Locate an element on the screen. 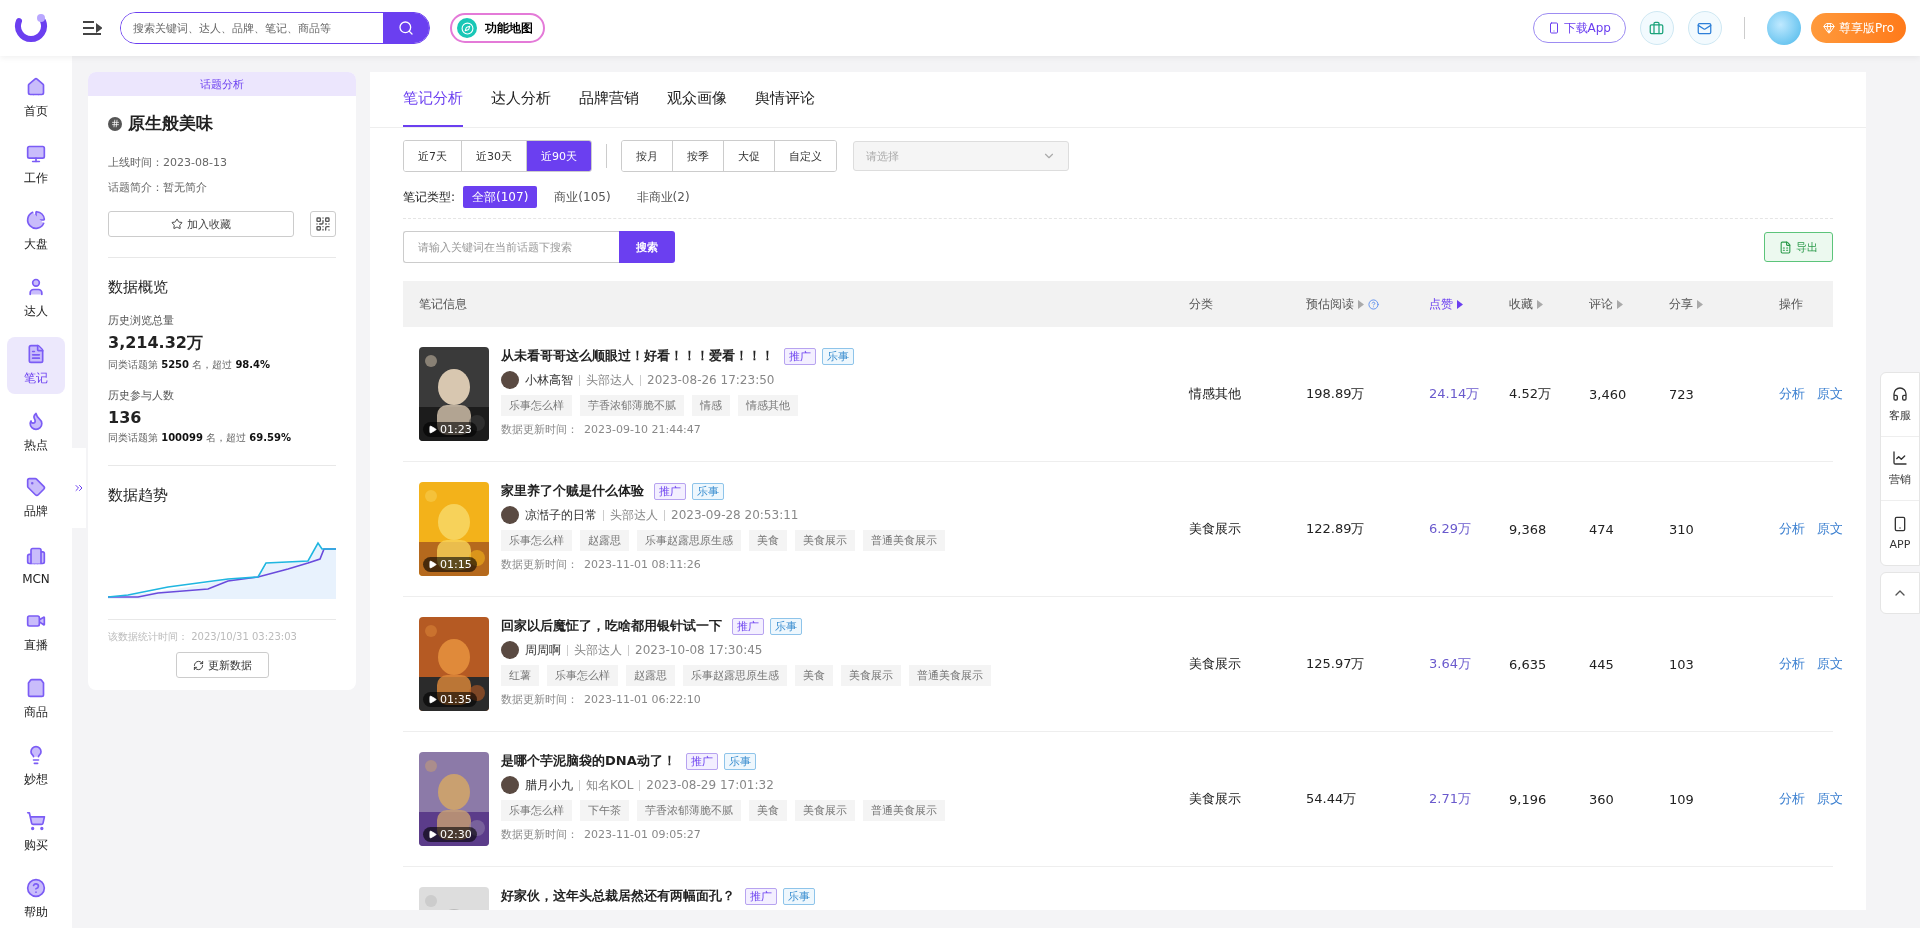 The width and height of the screenshot is (1920, 928). column-header: 分享 is located at coordinates (1681, 304).